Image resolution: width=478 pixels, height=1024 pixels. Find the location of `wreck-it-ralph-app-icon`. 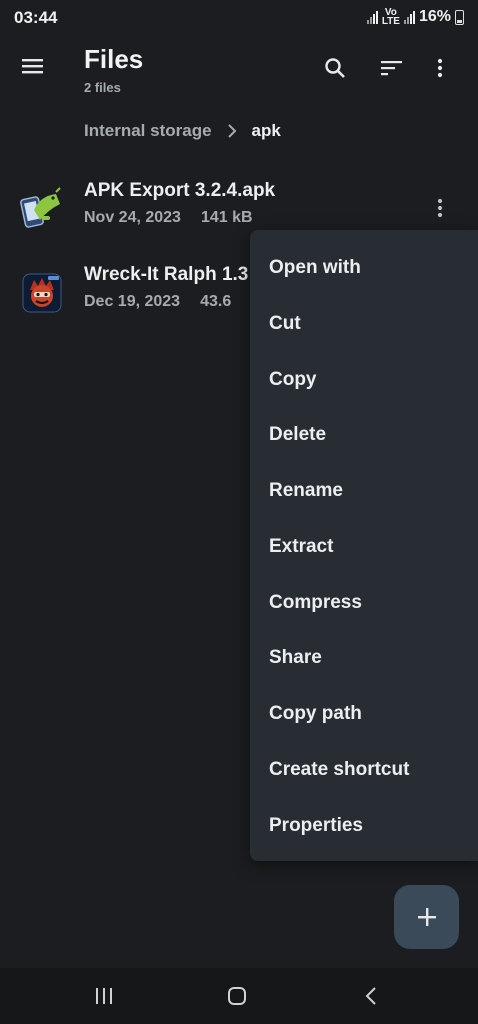

wreck-it-ralph-app-icon is located at coordinates (42, 292).